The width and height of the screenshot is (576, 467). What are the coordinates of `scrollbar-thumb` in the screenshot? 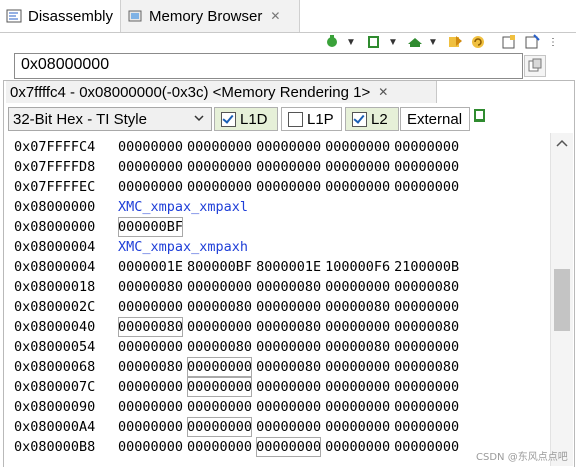 It's located at (562, 300).